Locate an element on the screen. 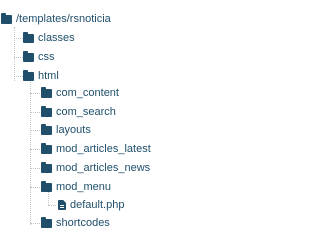 Image resolution: width=320 pixels, height=240 pixels. tree-item-layouts: layouts is located at coordinates (66, 130).